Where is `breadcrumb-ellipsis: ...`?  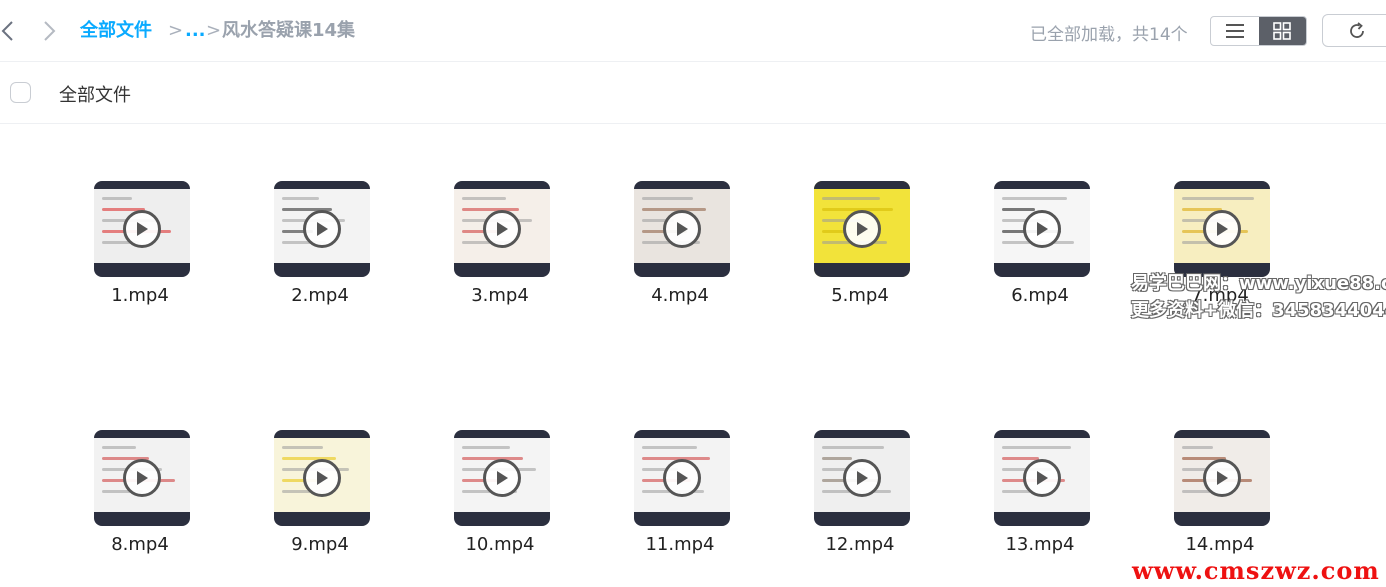 breadcrumb-ellipsis: ... is located at coordinates (195, 31).